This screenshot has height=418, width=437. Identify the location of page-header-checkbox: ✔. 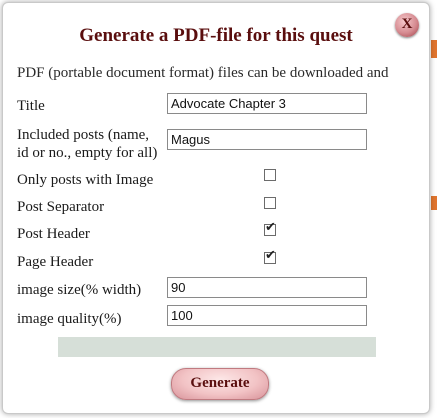
(270, 256).